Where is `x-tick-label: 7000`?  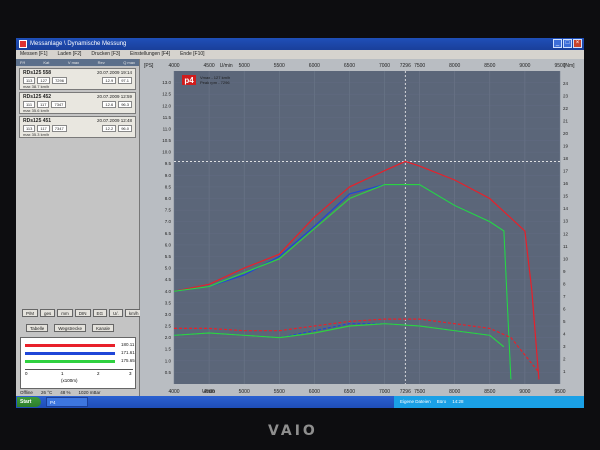
x-tick-label: 7000 is located at coordinates (384, 392).